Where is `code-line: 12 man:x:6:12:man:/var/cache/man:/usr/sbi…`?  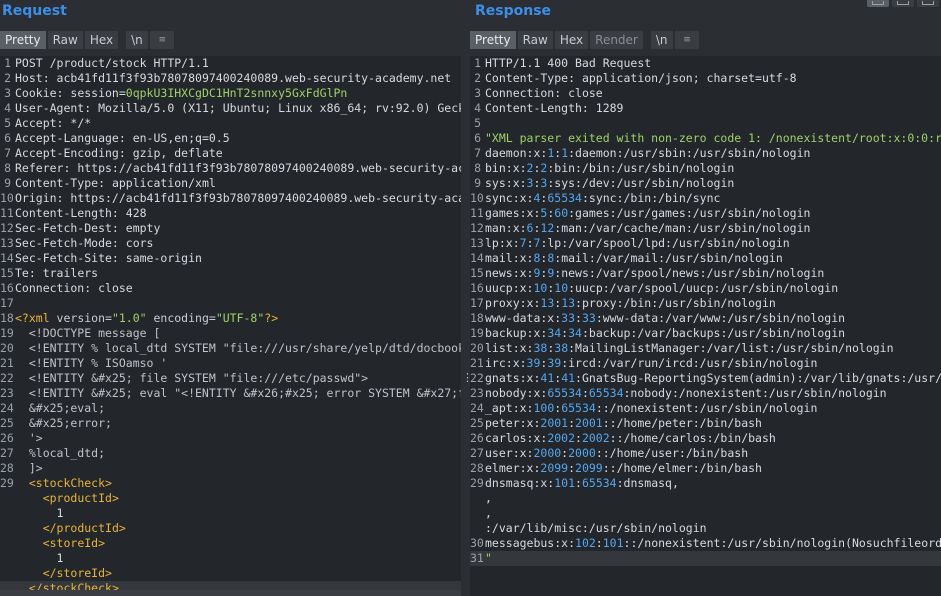
code-line: 12 man:x:6:12:man:/var/cache/man:/usr/sbi… is located at coordinates (705, 228).